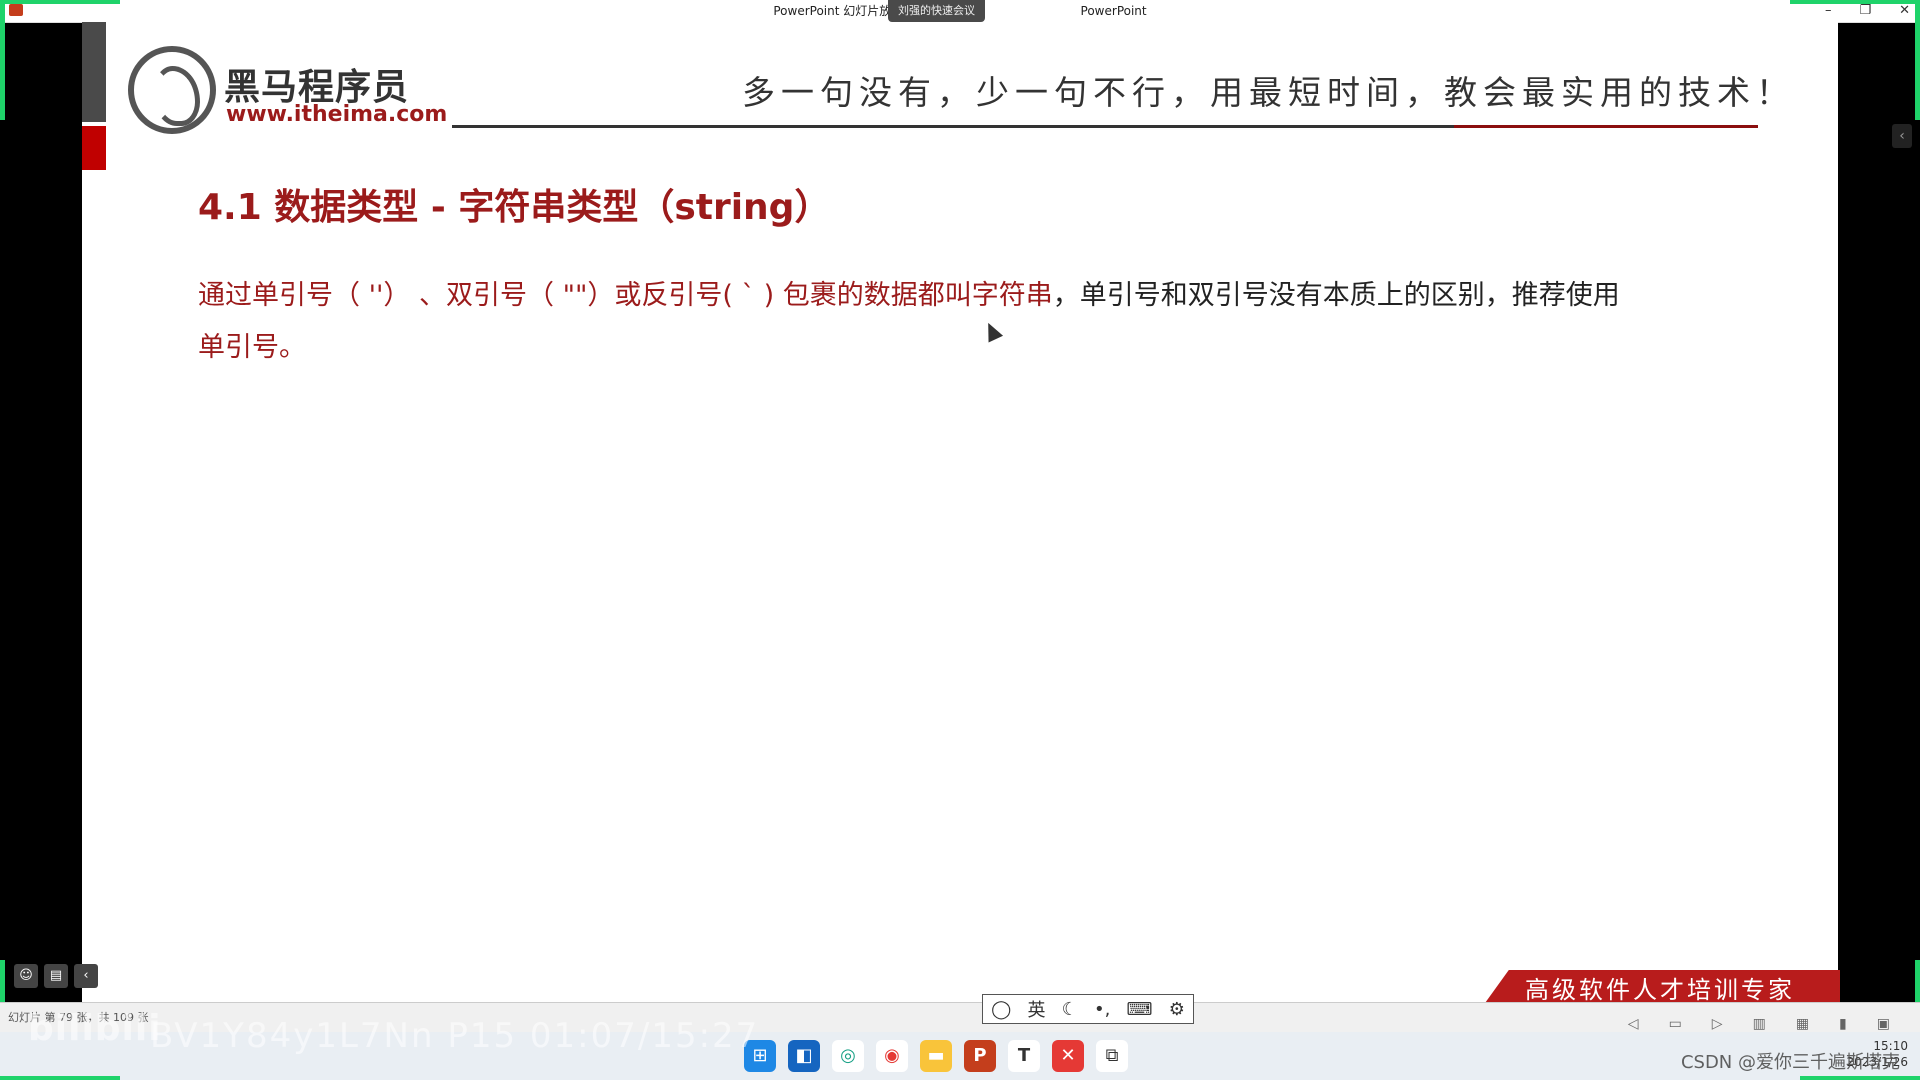 The height and width of the screenshot is (1080, 1920). I want to click on chat-icon: ▤, so click(56, 976).